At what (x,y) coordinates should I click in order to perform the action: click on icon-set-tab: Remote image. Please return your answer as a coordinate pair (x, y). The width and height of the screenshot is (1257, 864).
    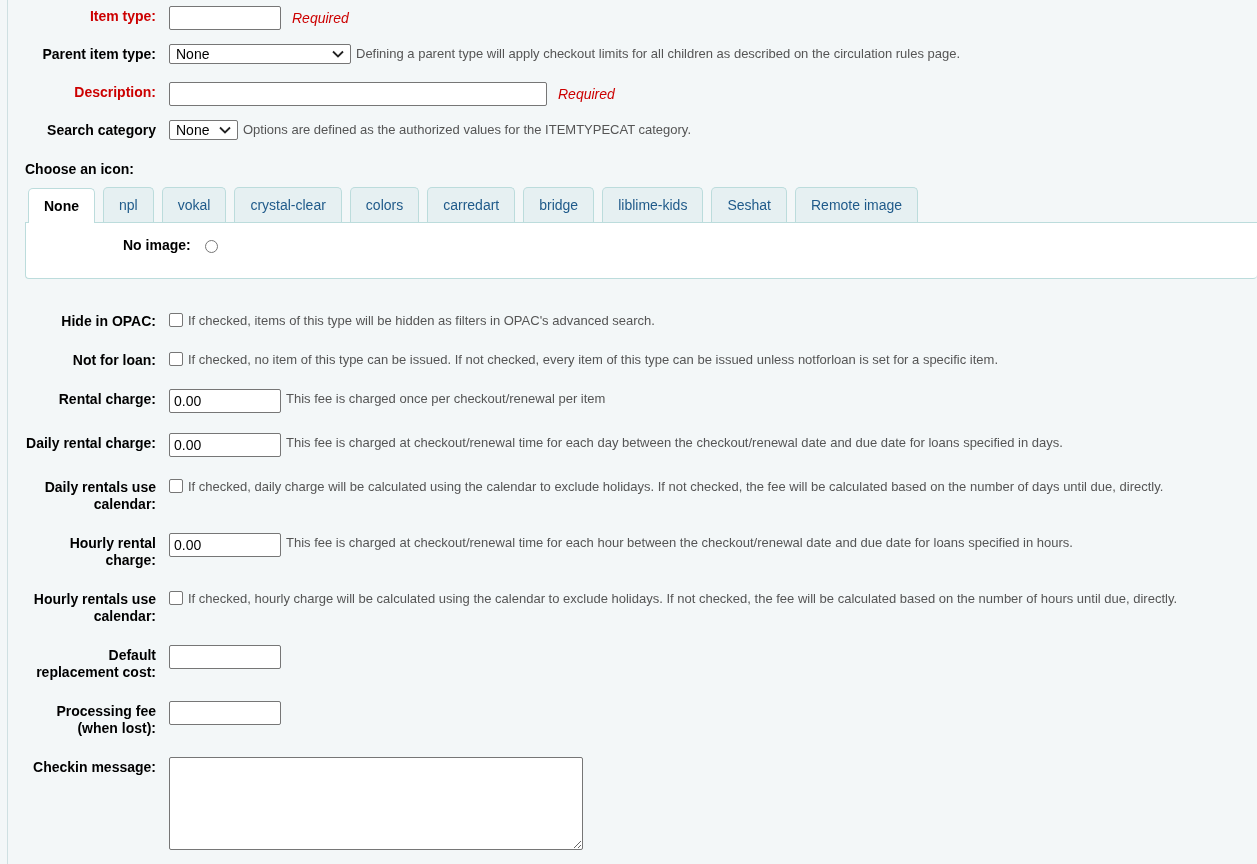
    Looking at the image, I should click on (857, 204).